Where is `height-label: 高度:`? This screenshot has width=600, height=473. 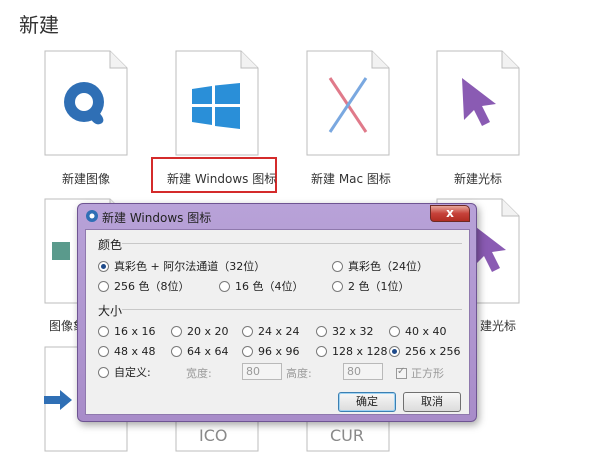
height-label: 高度: is located at coordinates (299, 373).